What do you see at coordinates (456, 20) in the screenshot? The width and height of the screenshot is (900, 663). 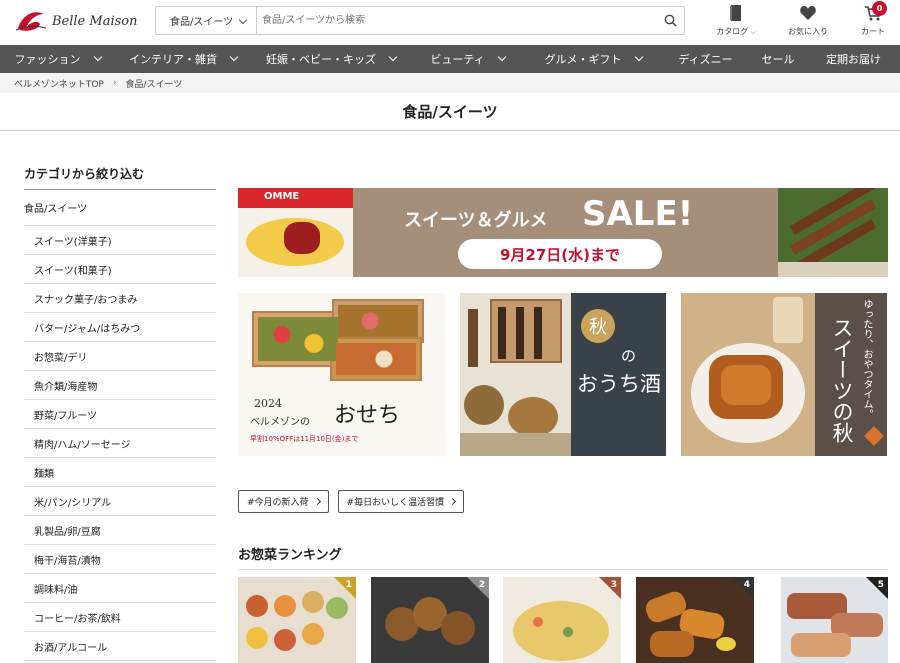 I see `search-input` at bounding box center [456, 20].